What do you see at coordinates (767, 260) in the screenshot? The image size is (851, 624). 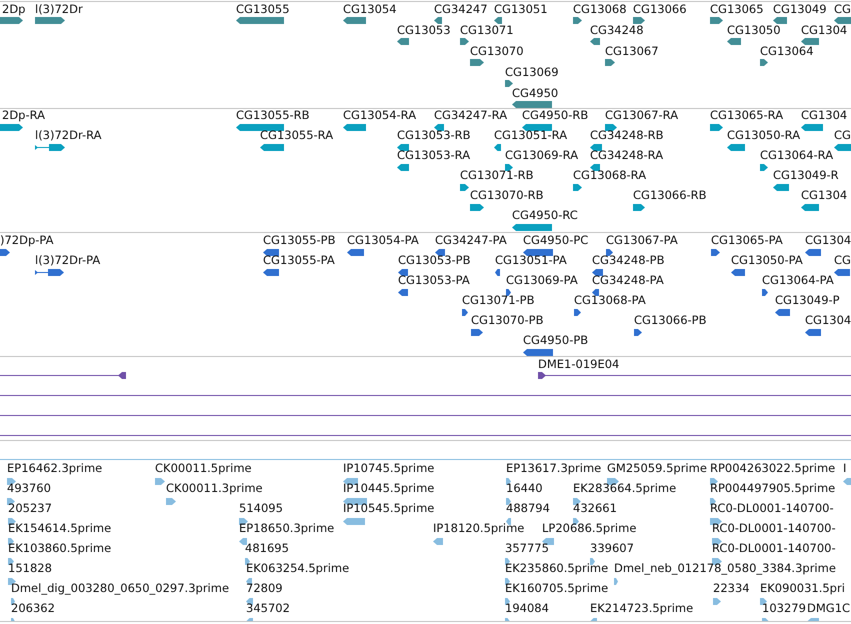 I see `feature-label: CG13050-PA` at bounding box center [767, 260].